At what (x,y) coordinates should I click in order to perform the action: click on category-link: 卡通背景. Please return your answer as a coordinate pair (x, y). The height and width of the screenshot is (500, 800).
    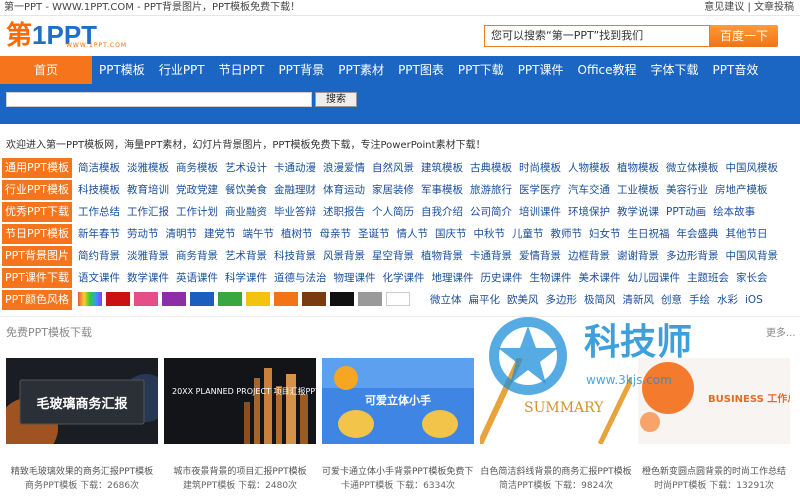
    Looking at the image, I should click on (491, 256).